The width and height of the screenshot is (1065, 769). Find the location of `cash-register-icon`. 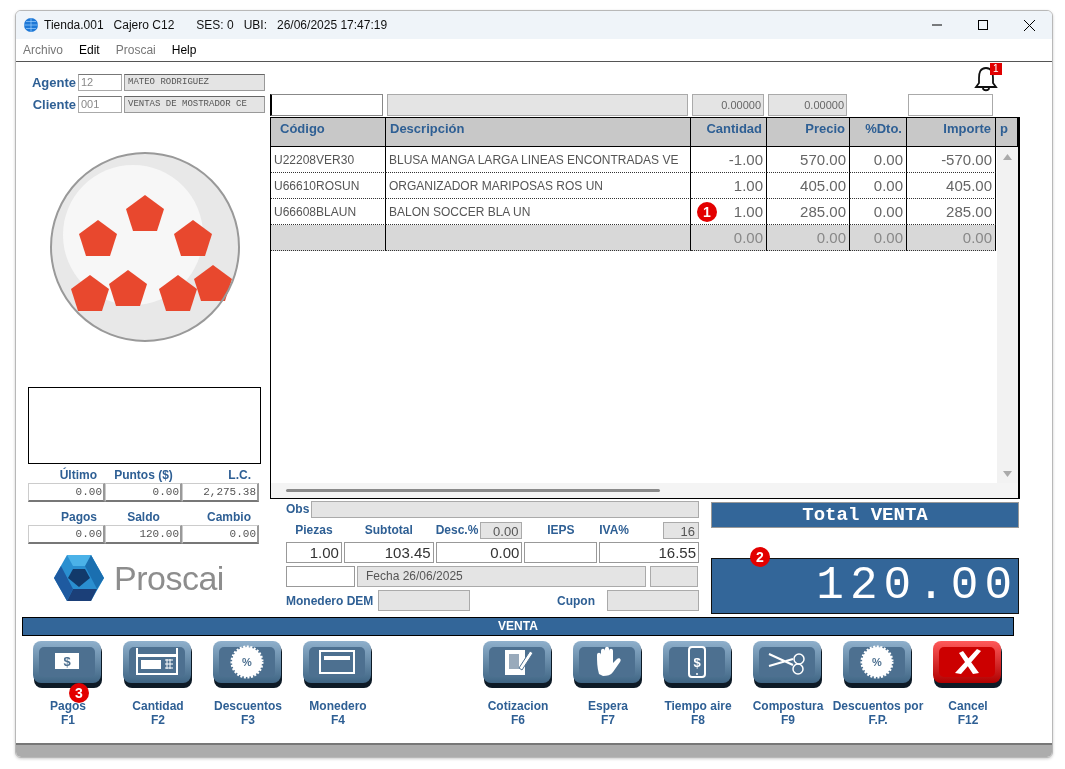

cash-register-icon is located at coordinates (158, 665).